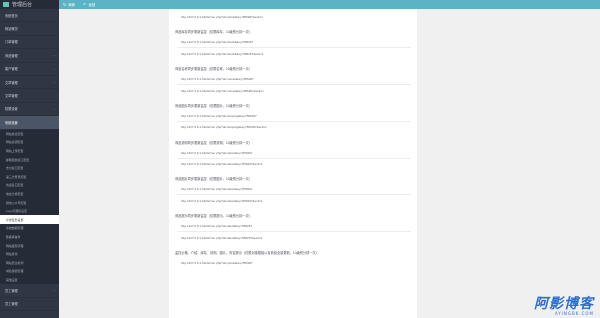 This screenshot has width=600, height=318. What do you see at coordinates (29, 83) in the screenshot?
I see `sidebar-item: 文章管理 ‹` at bounding box center [29, 83].